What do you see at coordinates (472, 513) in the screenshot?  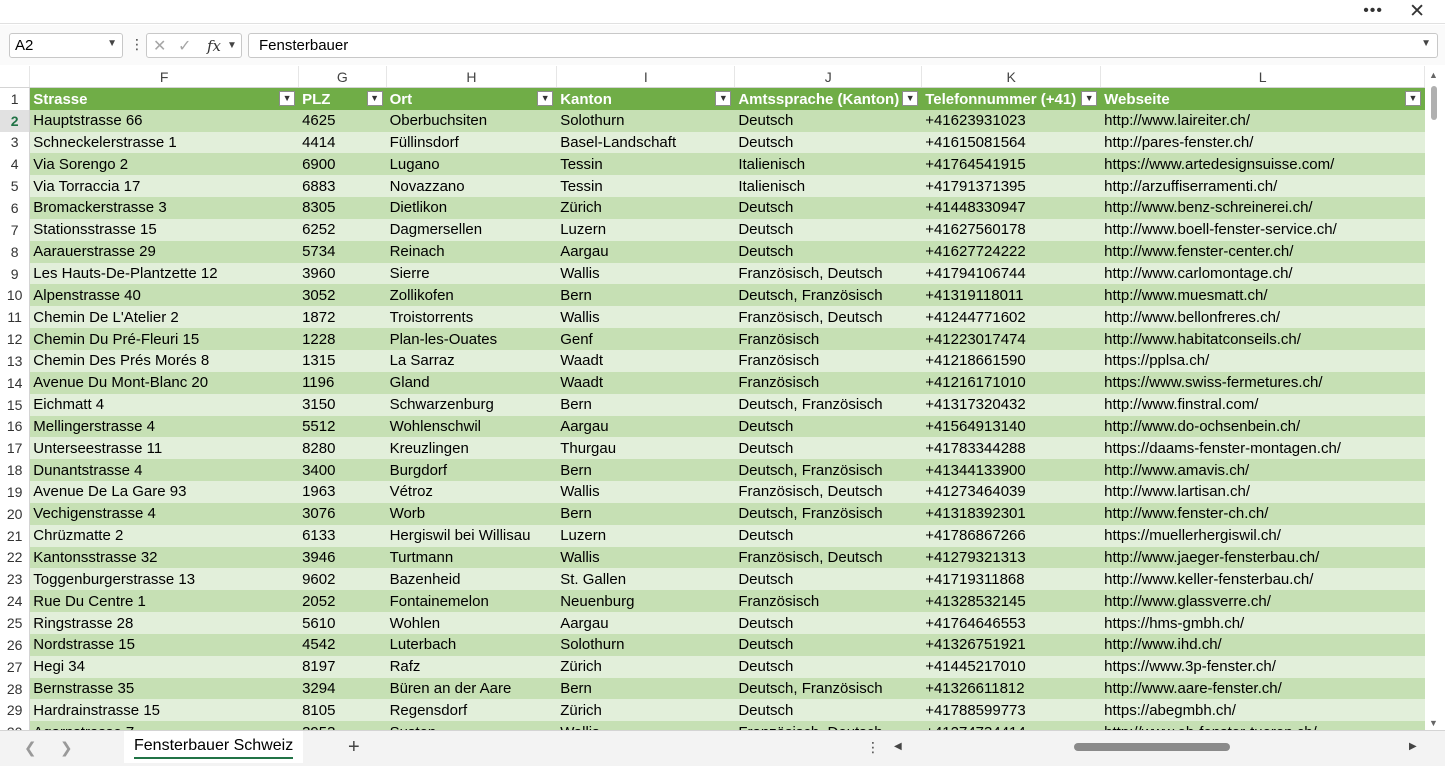 I see `table-cell: Worb` at bounding box center [472, 513].